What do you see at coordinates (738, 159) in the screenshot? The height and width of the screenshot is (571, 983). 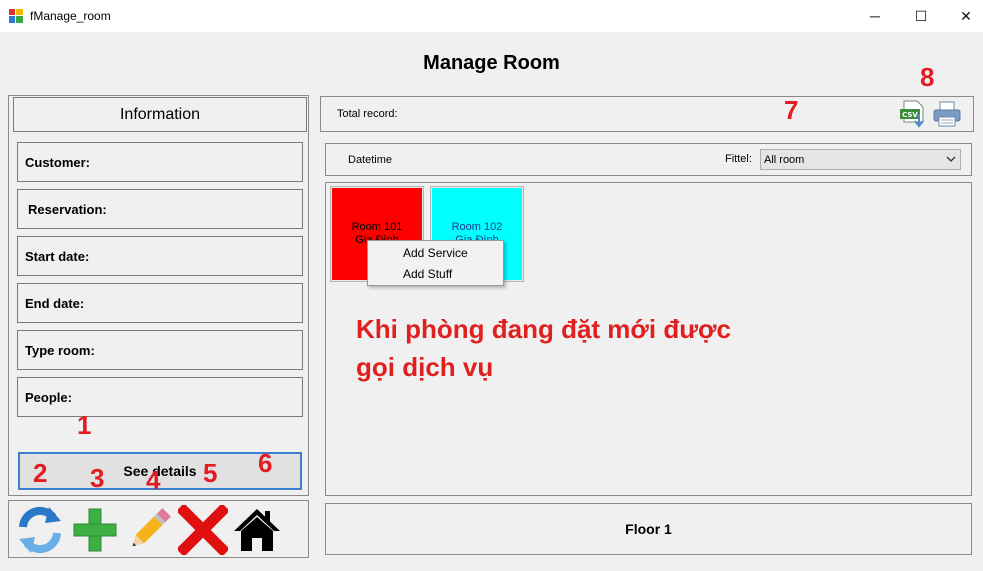 I see `filter-label: Fittel:` at bounding box center [738, 159].